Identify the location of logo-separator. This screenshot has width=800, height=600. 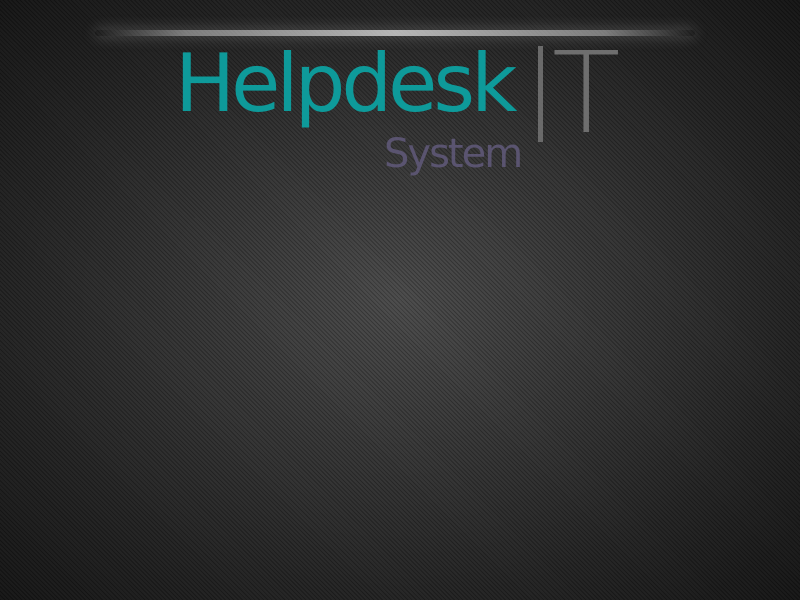
(540, 94).